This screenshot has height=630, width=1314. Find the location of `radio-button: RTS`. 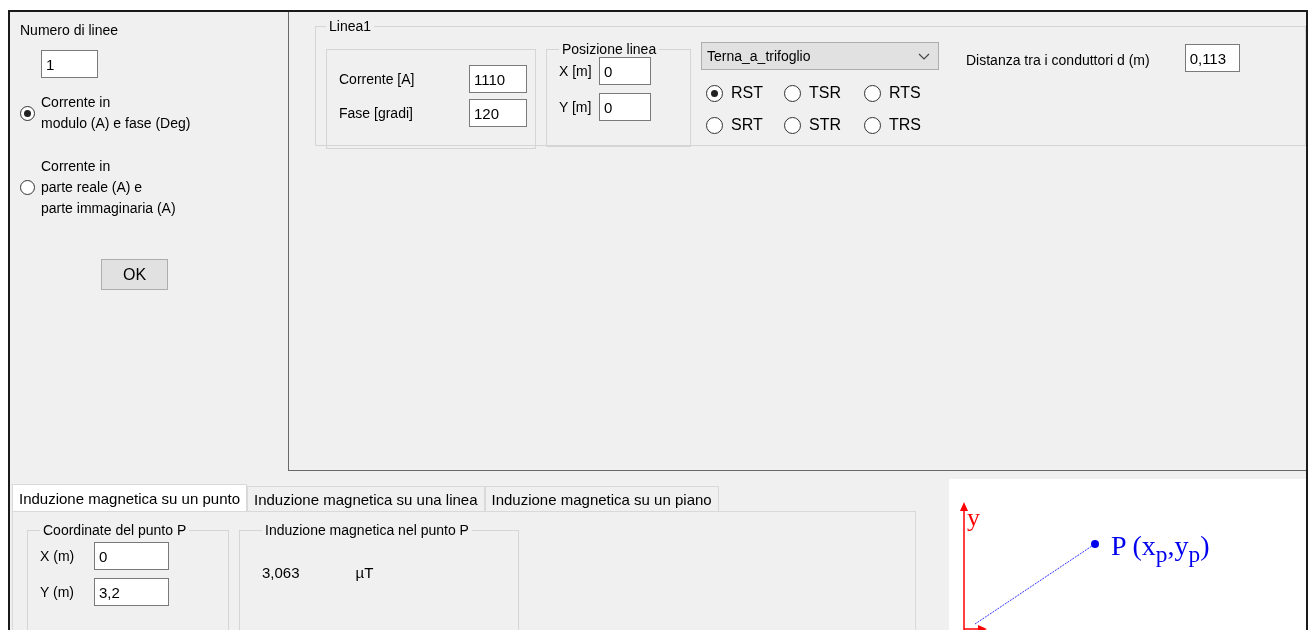

radio-button: RTS is located at coordinates (904, 93).